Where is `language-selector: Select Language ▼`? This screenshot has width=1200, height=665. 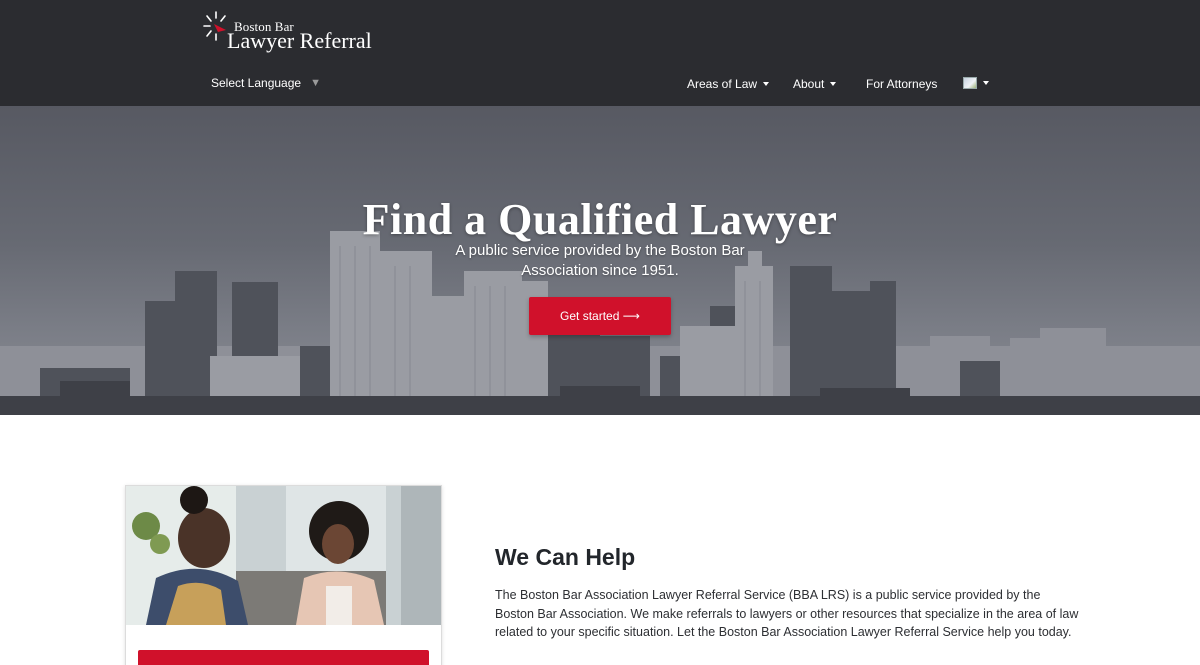
language-selector: Select Language ▼ is located at coordinates (266, 83).